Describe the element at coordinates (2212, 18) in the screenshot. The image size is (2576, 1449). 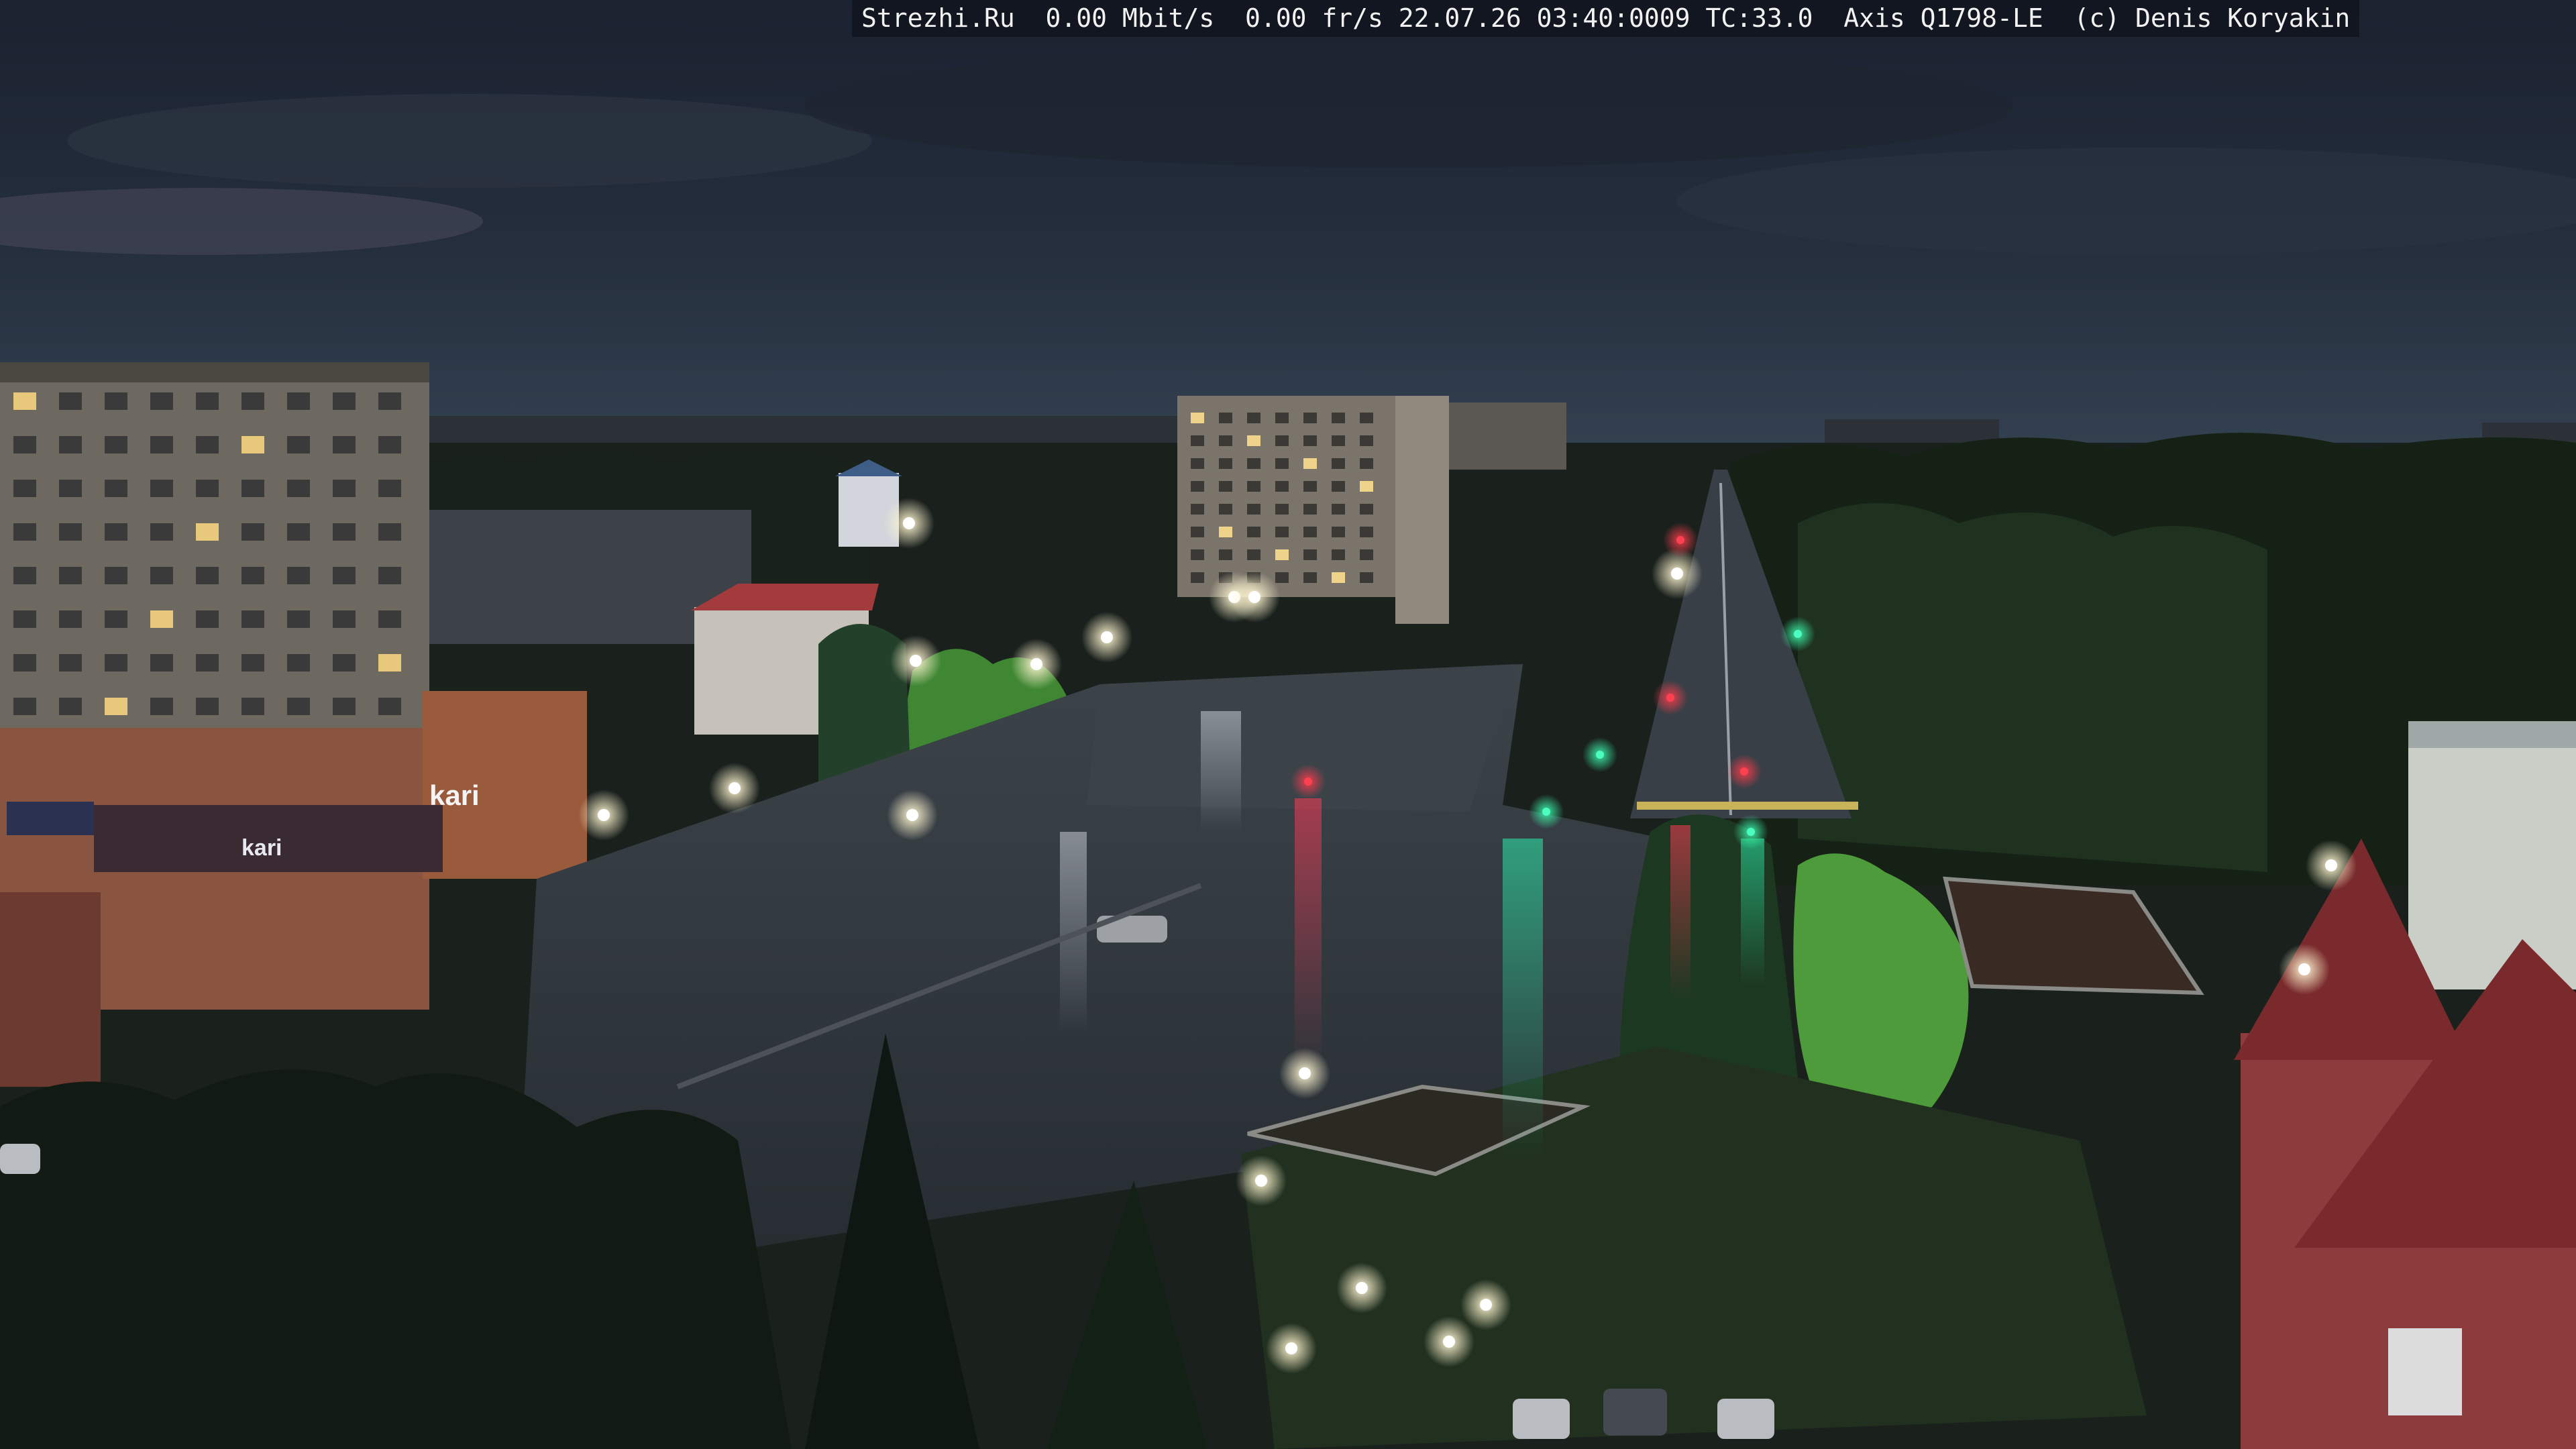
I see `copyright-label: (c) Denis Koryakin` at that location.